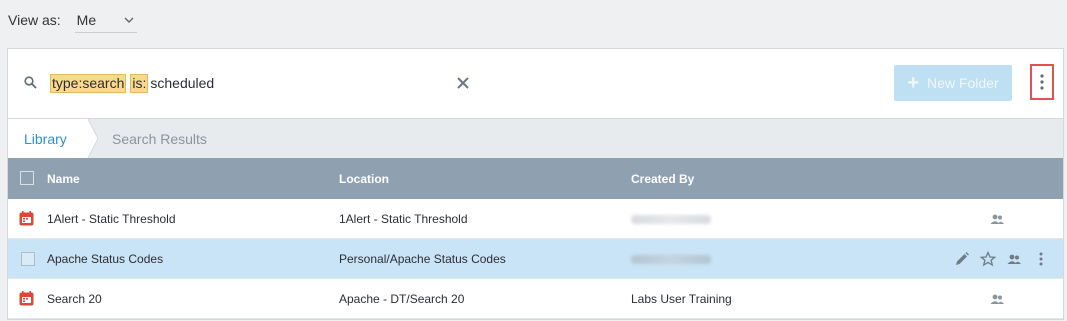  What do you see at coordinates (662, 178) in the screenshot?
I see `header-created-by: Created By` at bounding box center [662, 178].